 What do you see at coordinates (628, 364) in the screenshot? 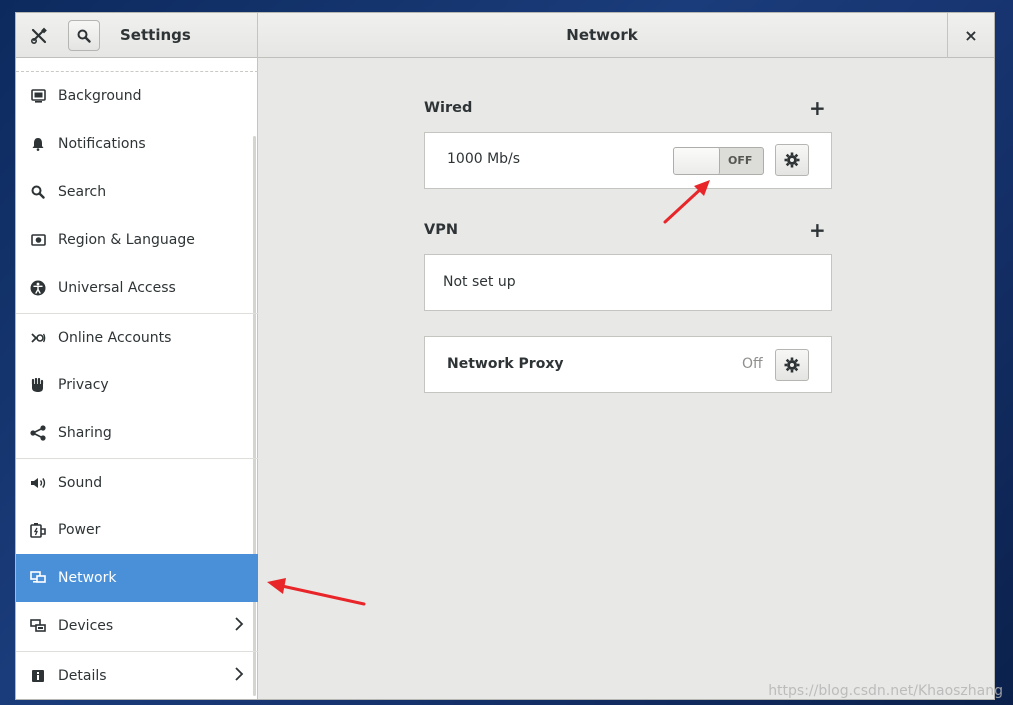
I see `network-proxy-row: Network Proxy Off` at bounding box center [628, 364].